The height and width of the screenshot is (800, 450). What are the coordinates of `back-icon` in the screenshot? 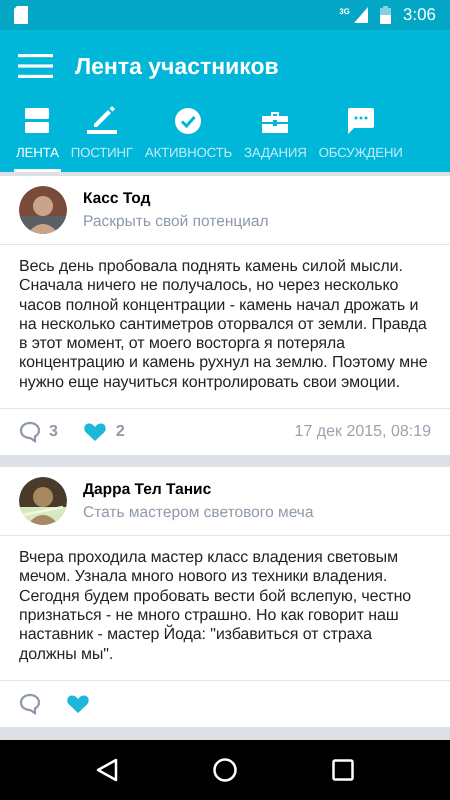 It's located at (107, 770).